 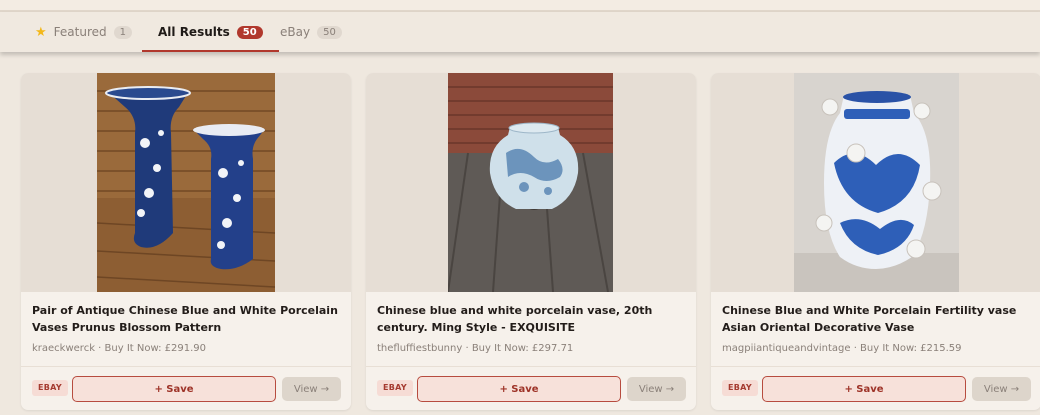 I want to click on tab-featured-count: 1, so click(x=122, y=32).